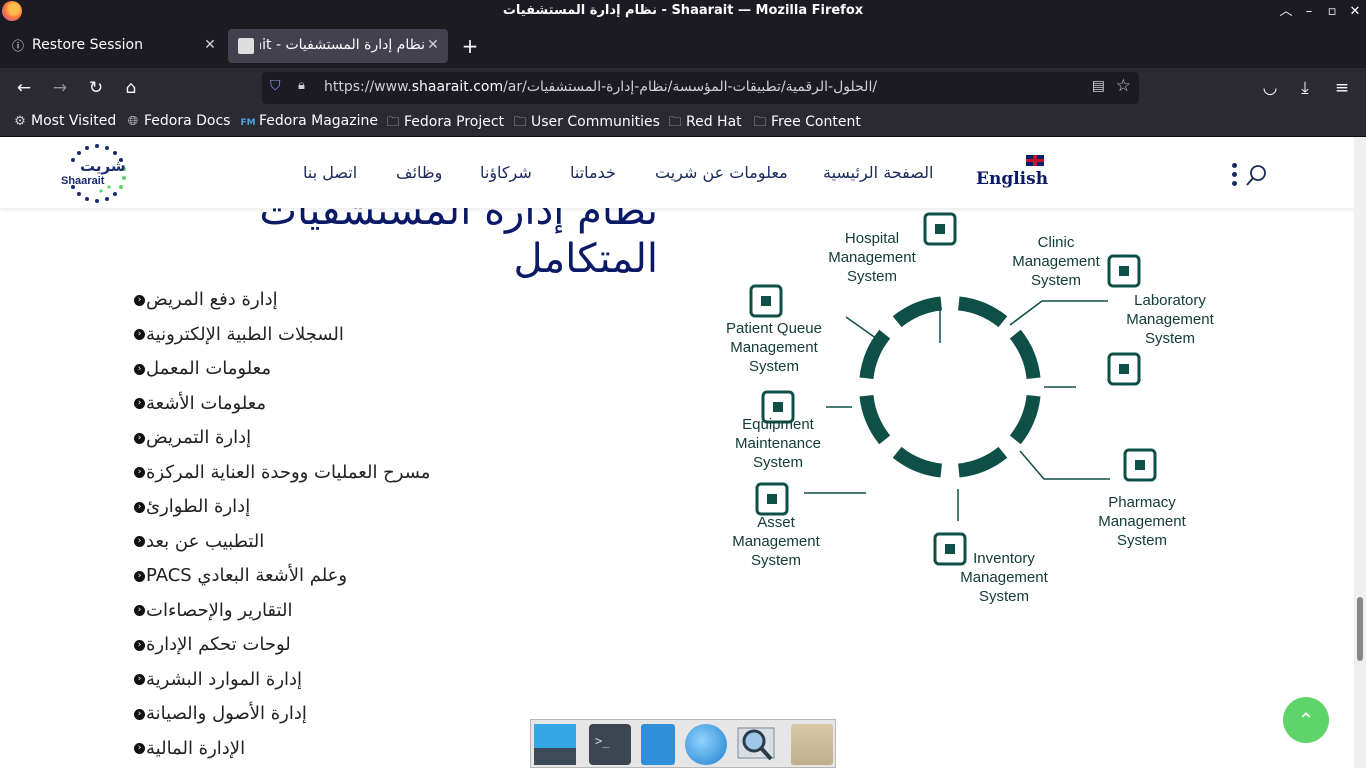 Image resolution: width=1366 pixels, height=769 pixels. What do you see at coordinates (309, 121) in the screenshot?
I see `bookmark-fedora-magazine: FM Fedora Magazine` at bounding box center [309, 121].